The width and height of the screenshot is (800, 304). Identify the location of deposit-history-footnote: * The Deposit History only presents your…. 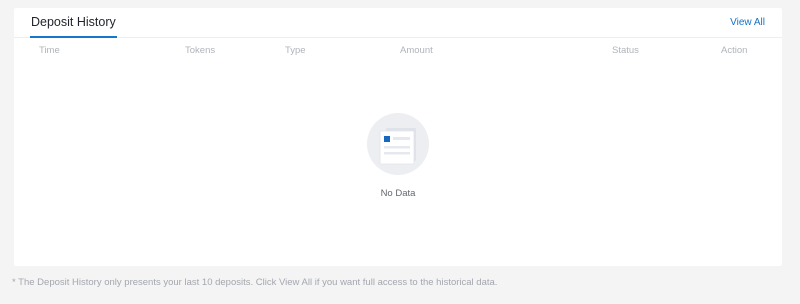
(255, 282).